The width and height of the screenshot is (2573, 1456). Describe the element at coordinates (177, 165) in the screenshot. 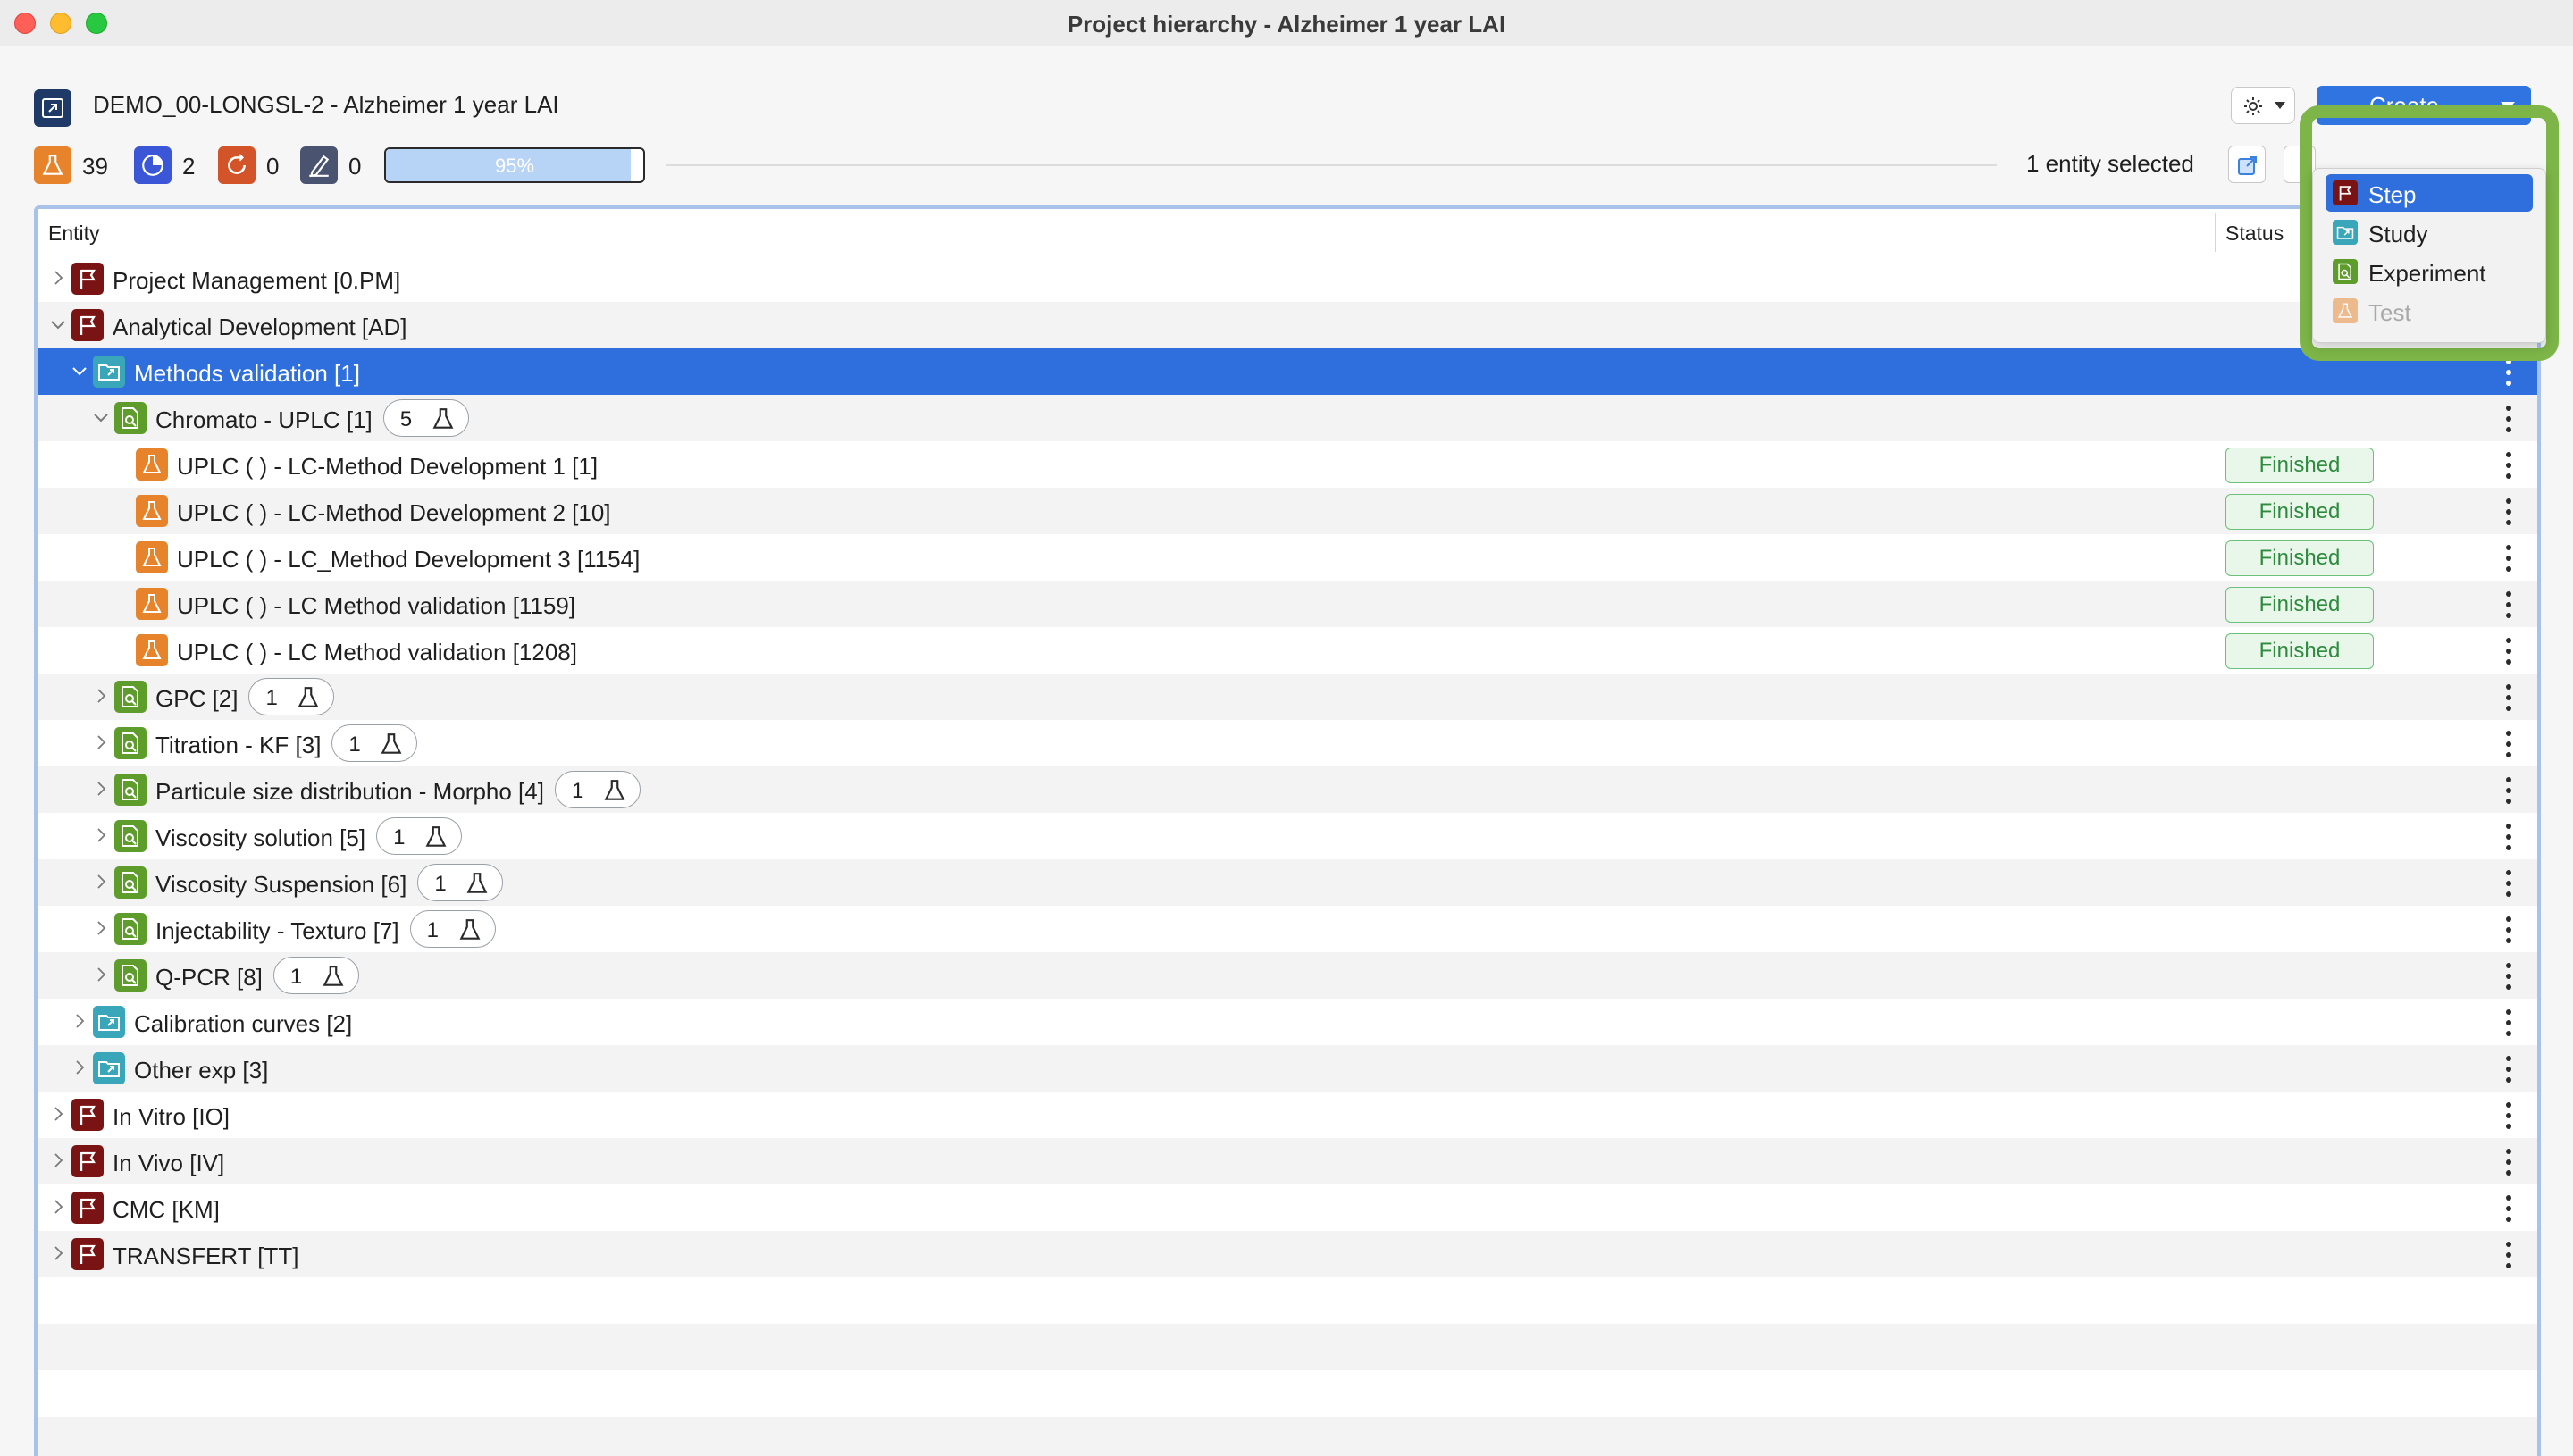

I see `counter-pie-progress: 2` at that location.